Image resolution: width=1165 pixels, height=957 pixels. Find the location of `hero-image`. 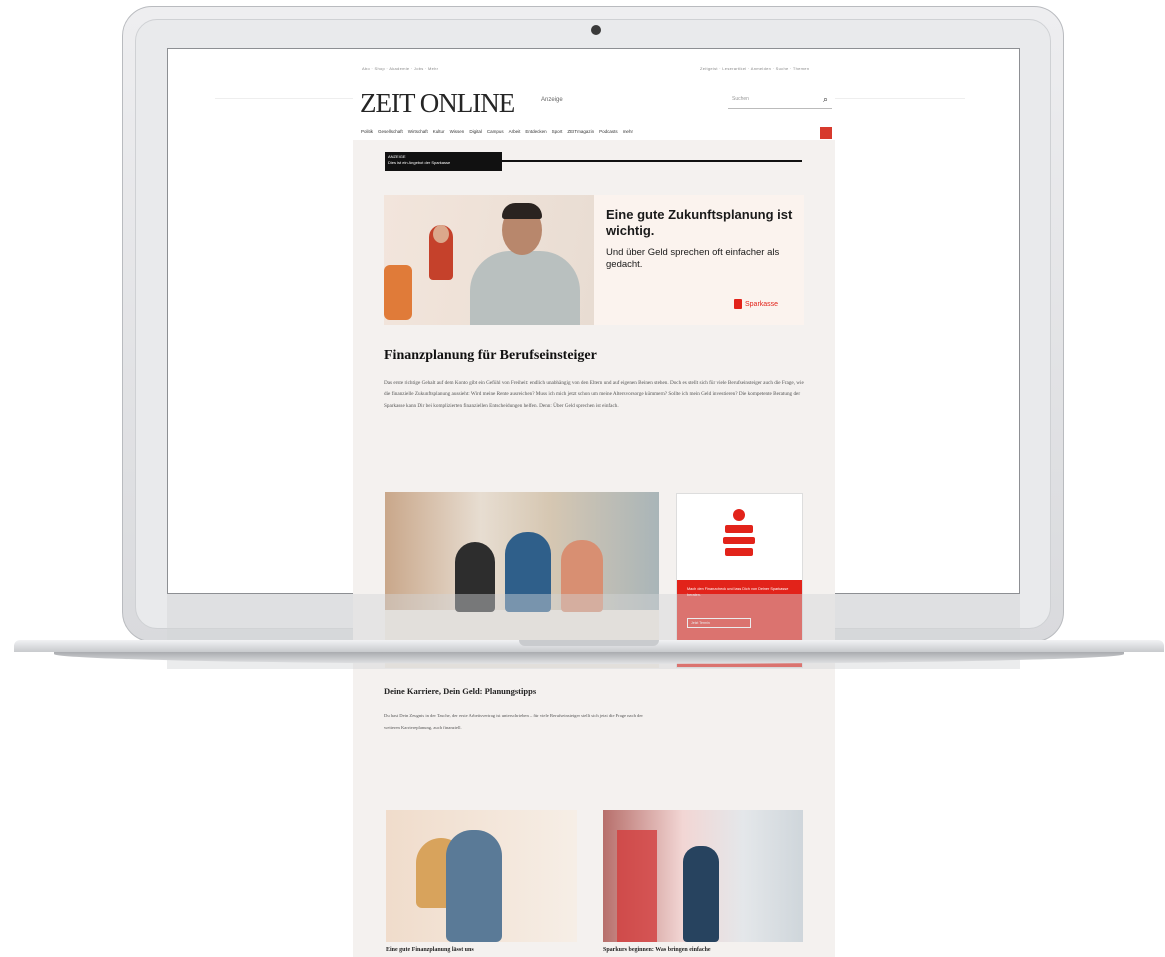

hero-image is located at coordinates (489, 260).